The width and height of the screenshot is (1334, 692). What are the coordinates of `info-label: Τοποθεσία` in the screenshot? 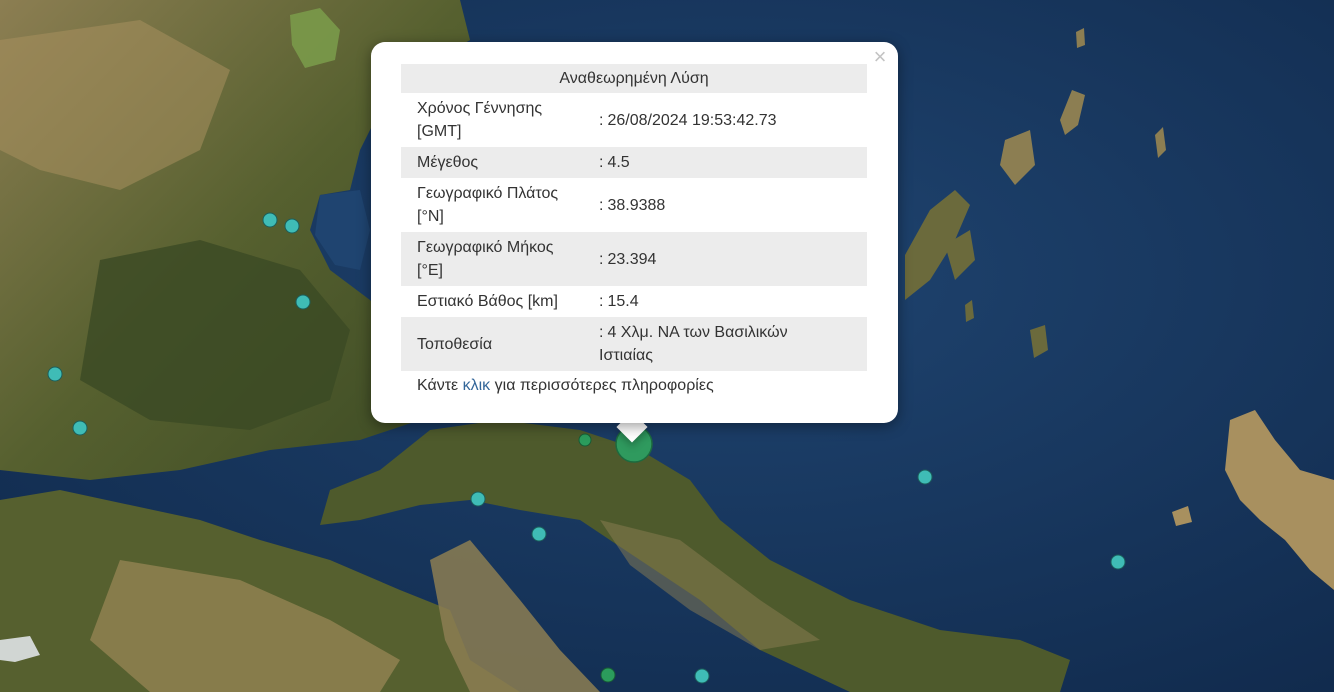 It's located at (500, 344).